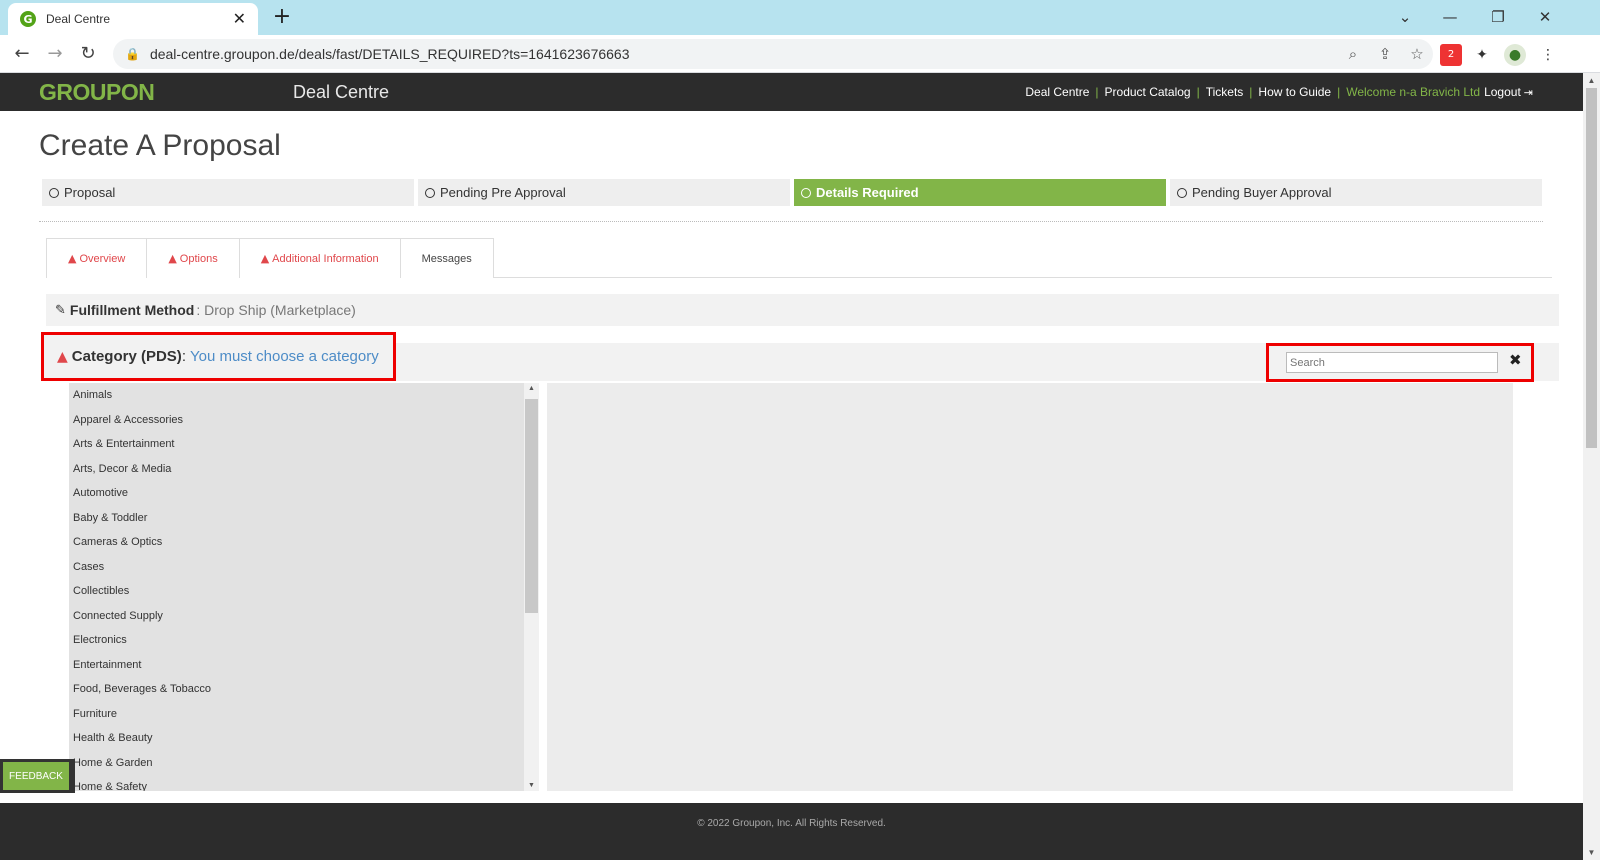 This screenshot has height=860, width=1600. What do you see at coordinates (304, 738) in the screenshot?
I see `category-item: Health & Beauty` at bounding box center [304, 738].